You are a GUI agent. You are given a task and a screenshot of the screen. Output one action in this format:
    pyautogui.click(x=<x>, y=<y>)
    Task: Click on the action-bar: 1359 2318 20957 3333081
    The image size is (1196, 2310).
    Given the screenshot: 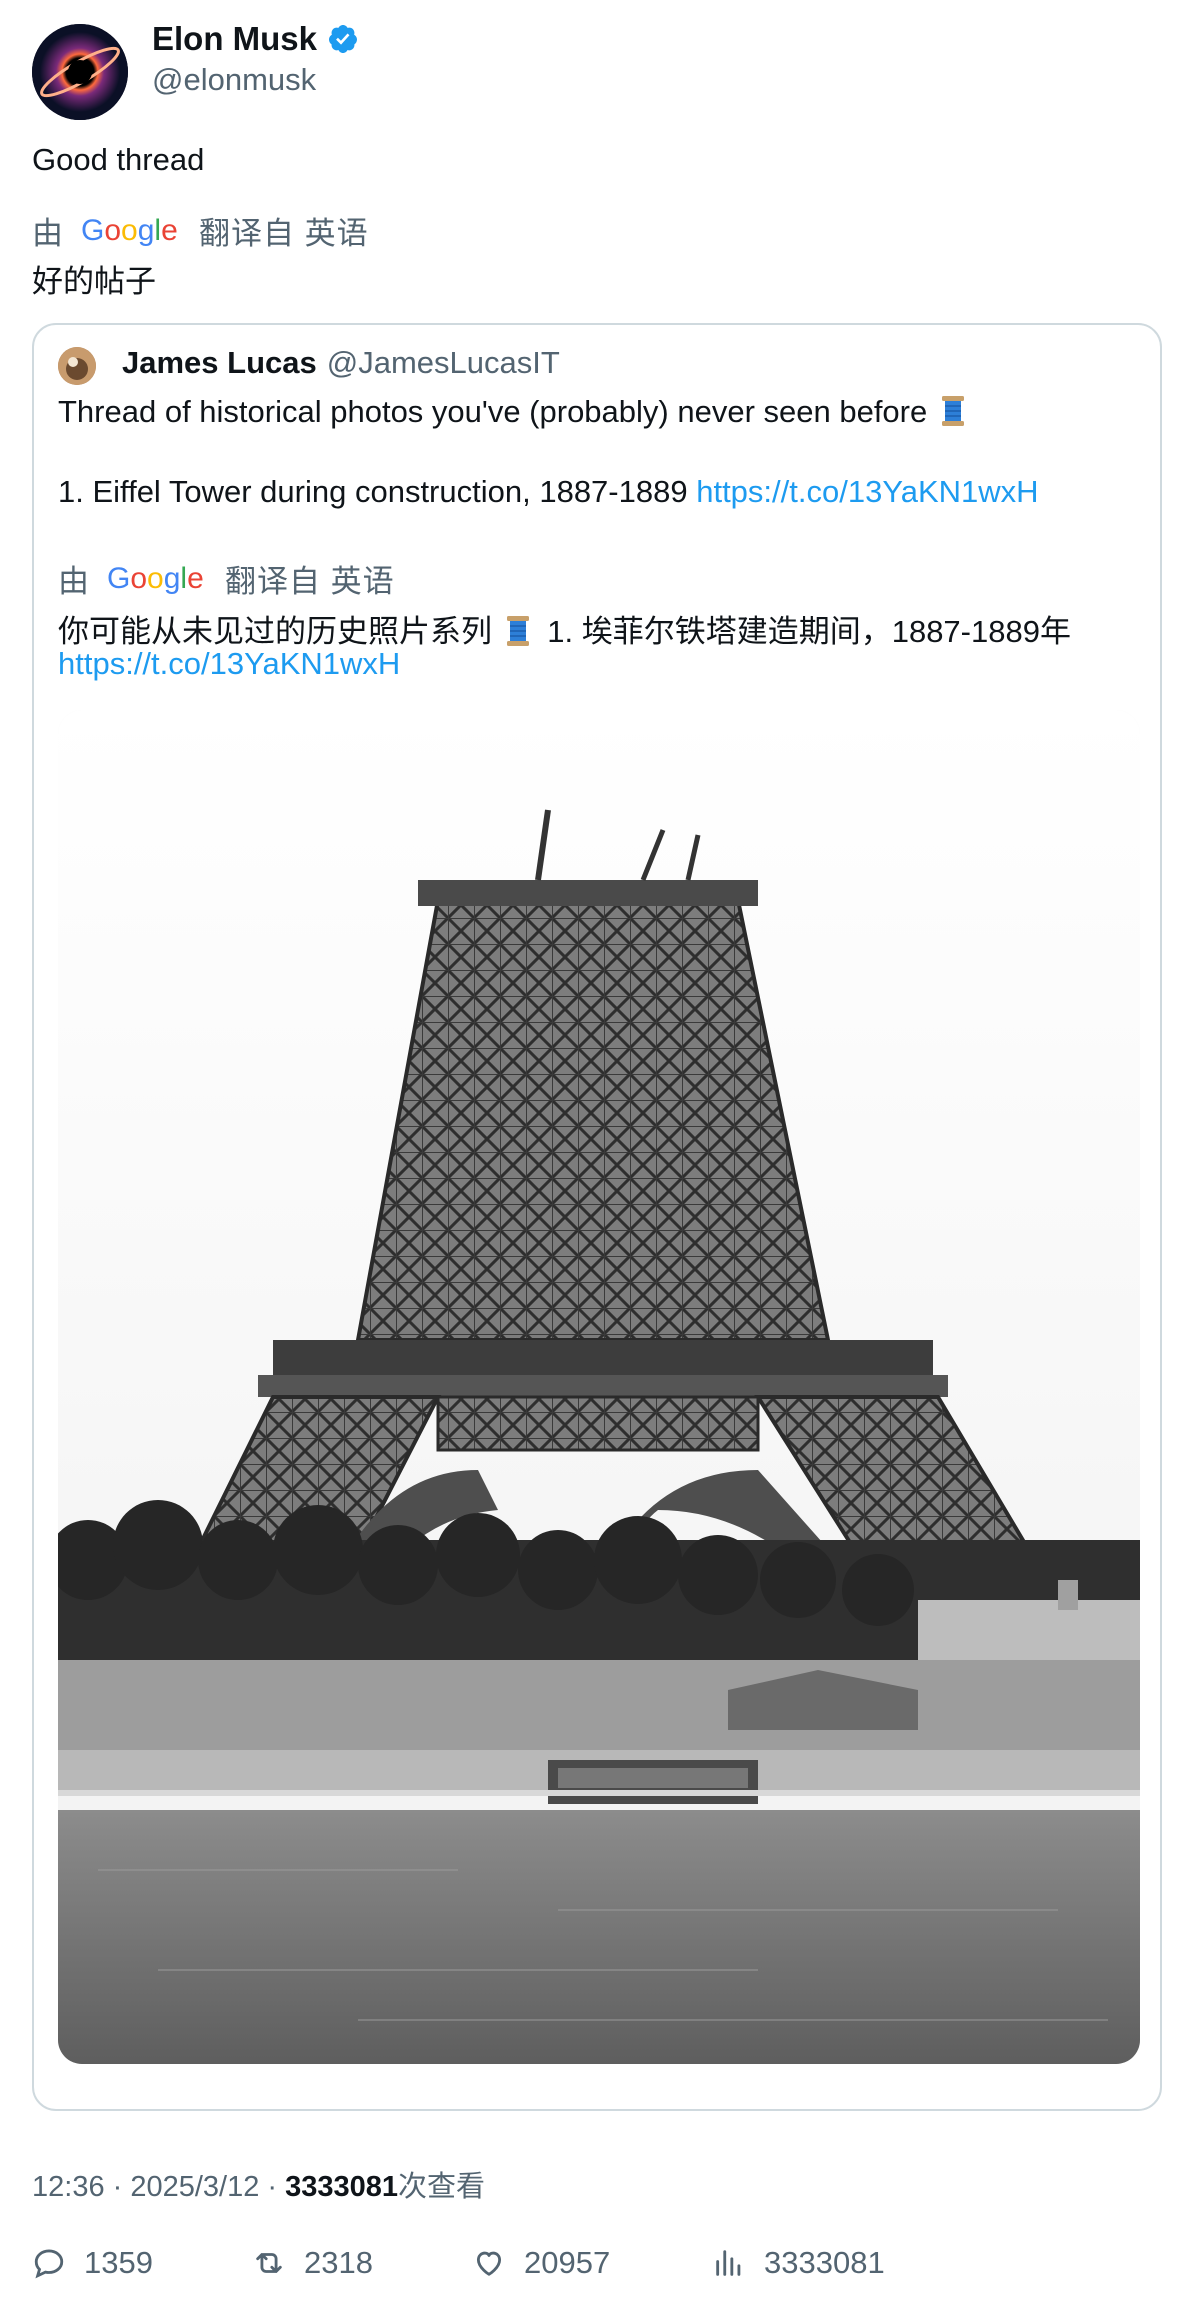 What is the action you would take?
    pyautogui.click(x=602, y=2265)
    